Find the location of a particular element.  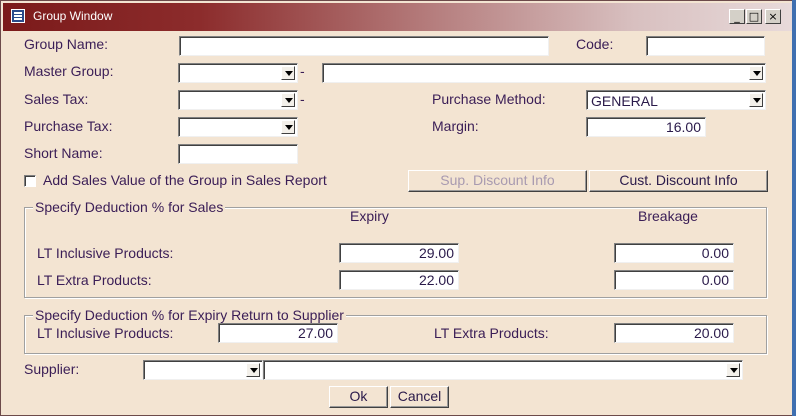

purchase-tax-label: Purchase Tax: is located at coordinates (68, 126).